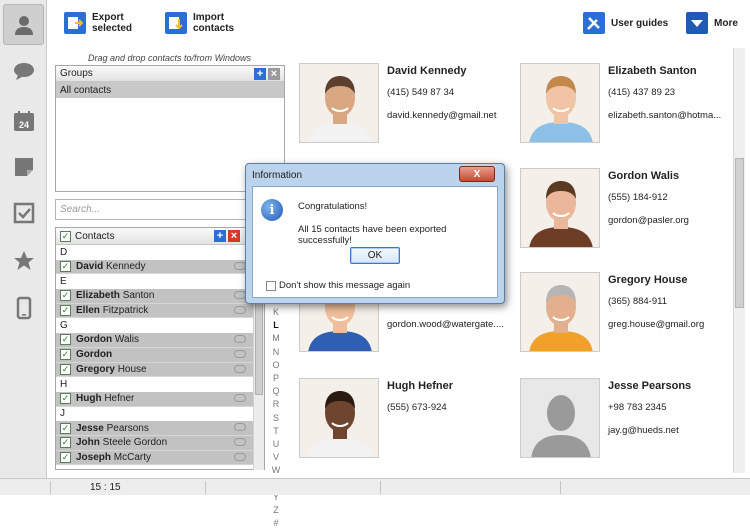 This screenshot has width=750, height=530. I want to click on contact-name: Elizabeth Santon, so click(652, 71).